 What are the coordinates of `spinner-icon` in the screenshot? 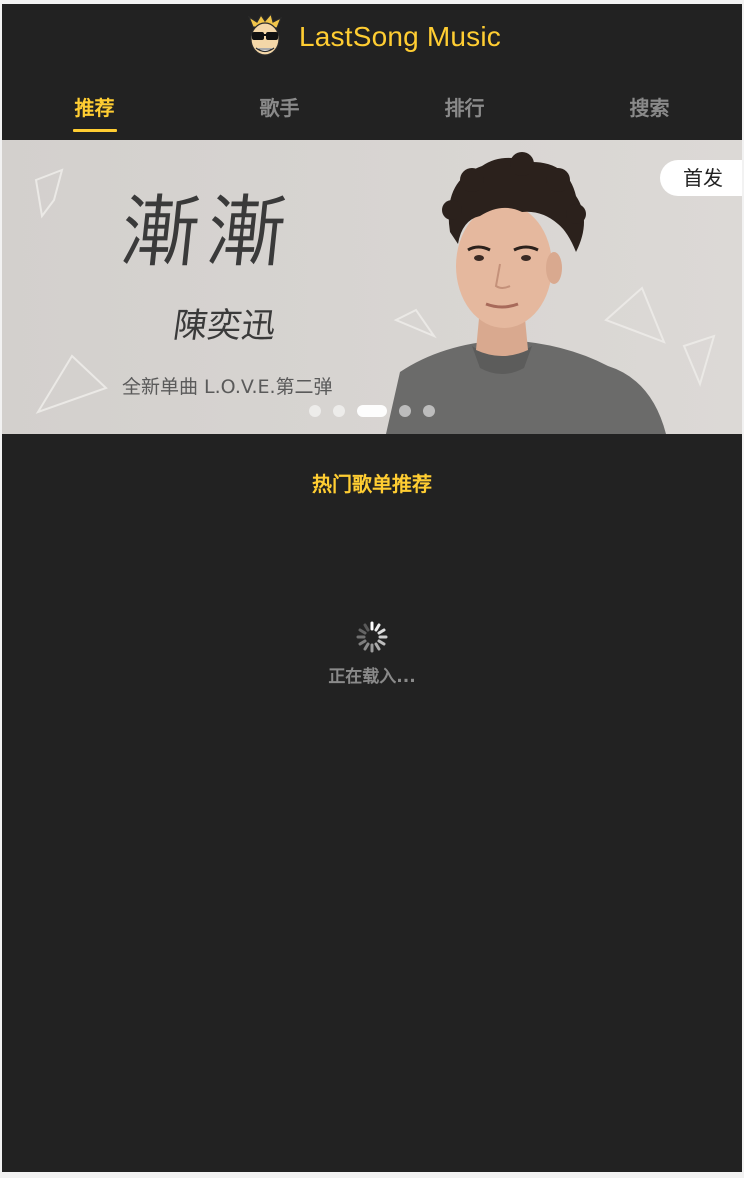 It's located at (372, 637).